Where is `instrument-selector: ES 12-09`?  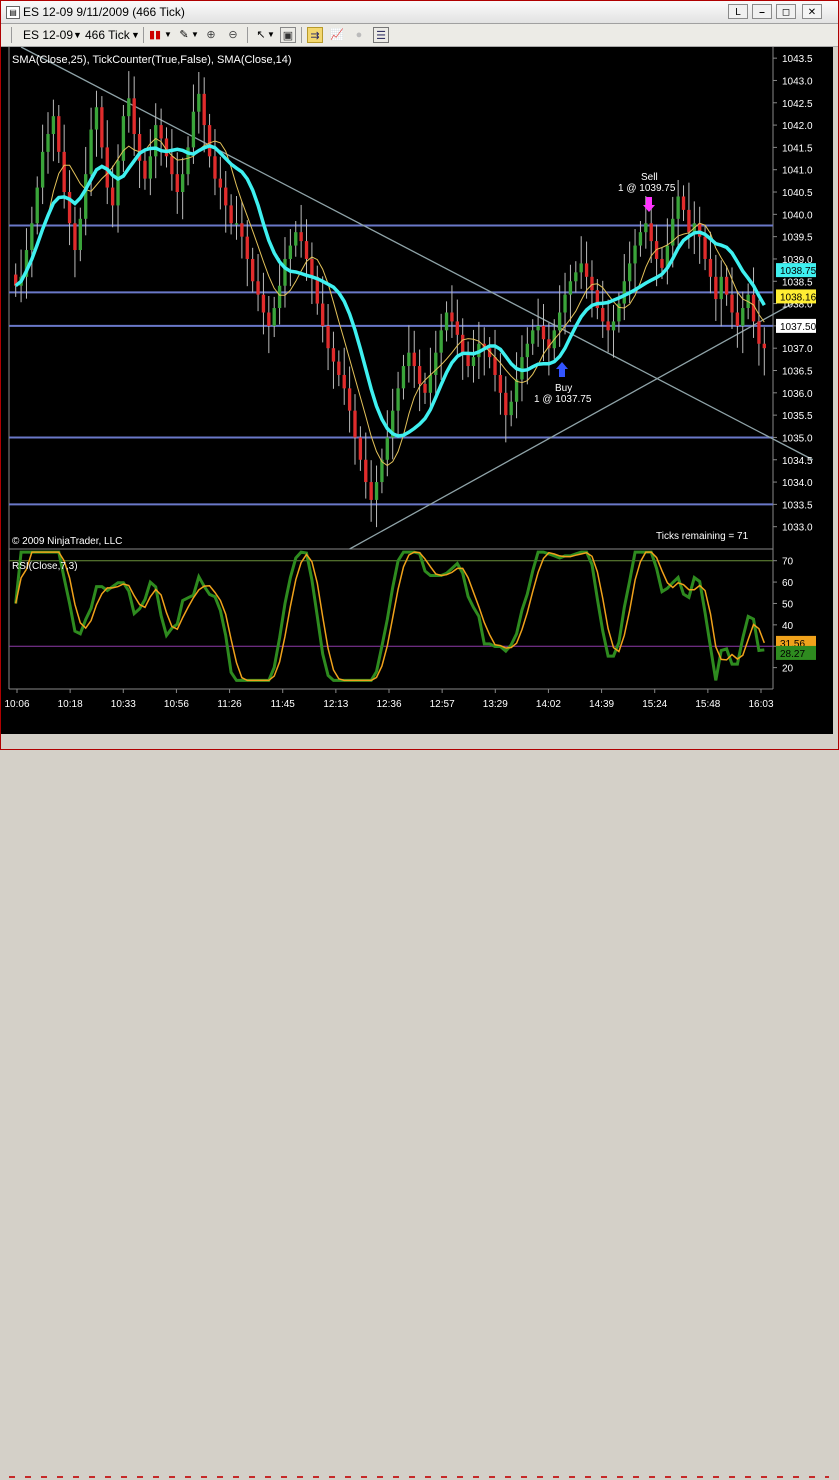
instrument-selector: ES 12-09 is located at coordinates (48, 35).